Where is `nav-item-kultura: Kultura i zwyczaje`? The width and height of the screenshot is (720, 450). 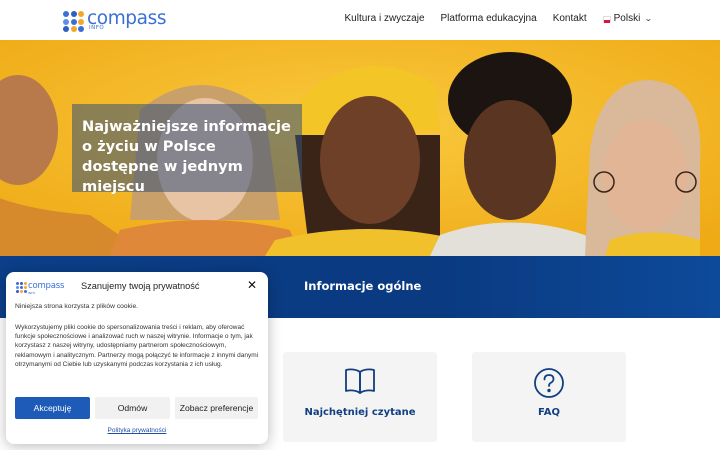 nav-item-kultura: Kultura i zwyczaje is located at coordinates (384, 18).